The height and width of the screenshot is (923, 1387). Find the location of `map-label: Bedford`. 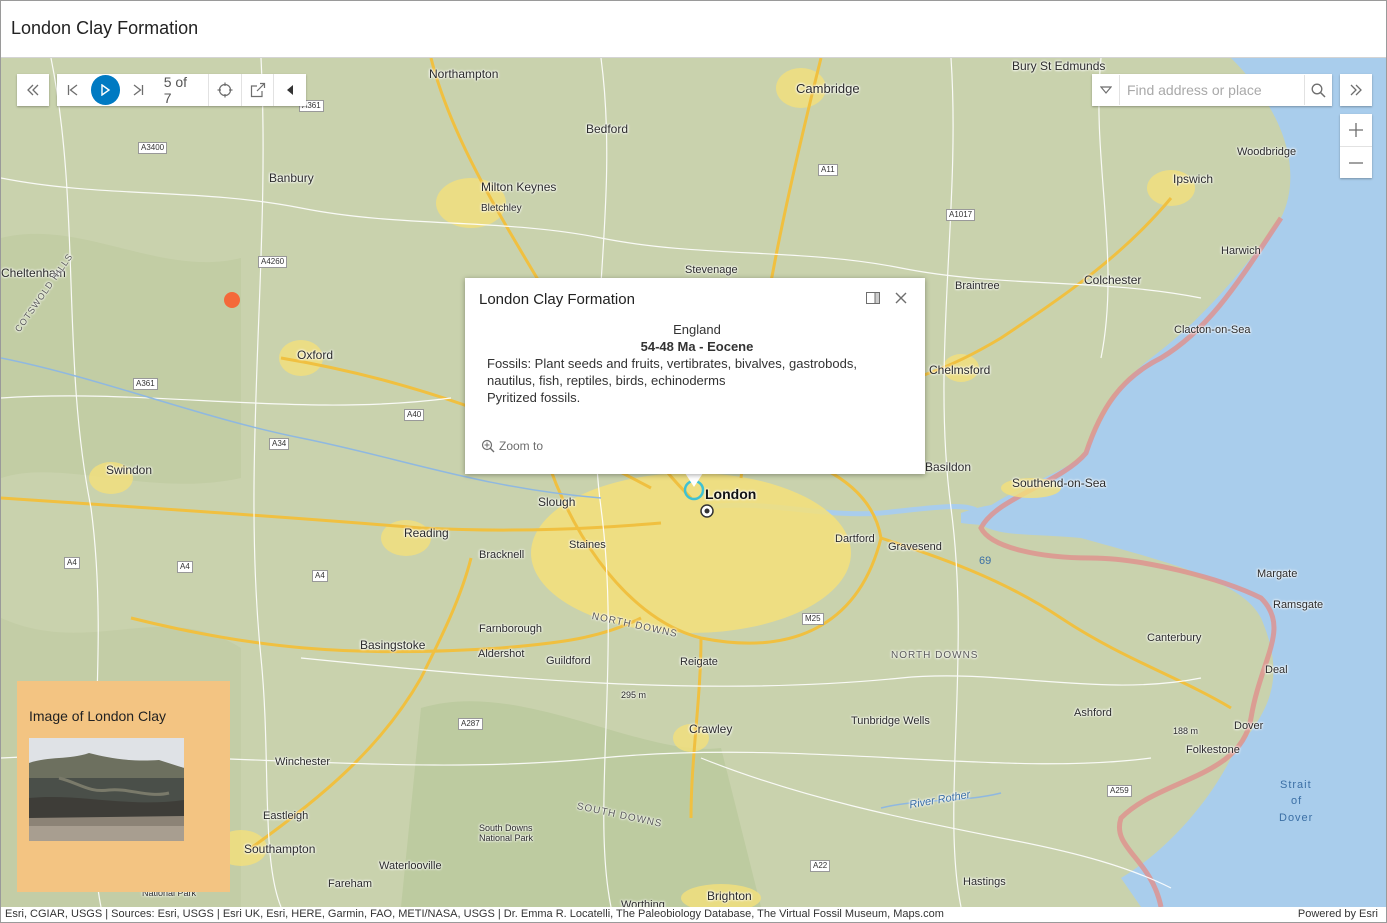

map-label: Bedford is located at coordinates (607, 129).